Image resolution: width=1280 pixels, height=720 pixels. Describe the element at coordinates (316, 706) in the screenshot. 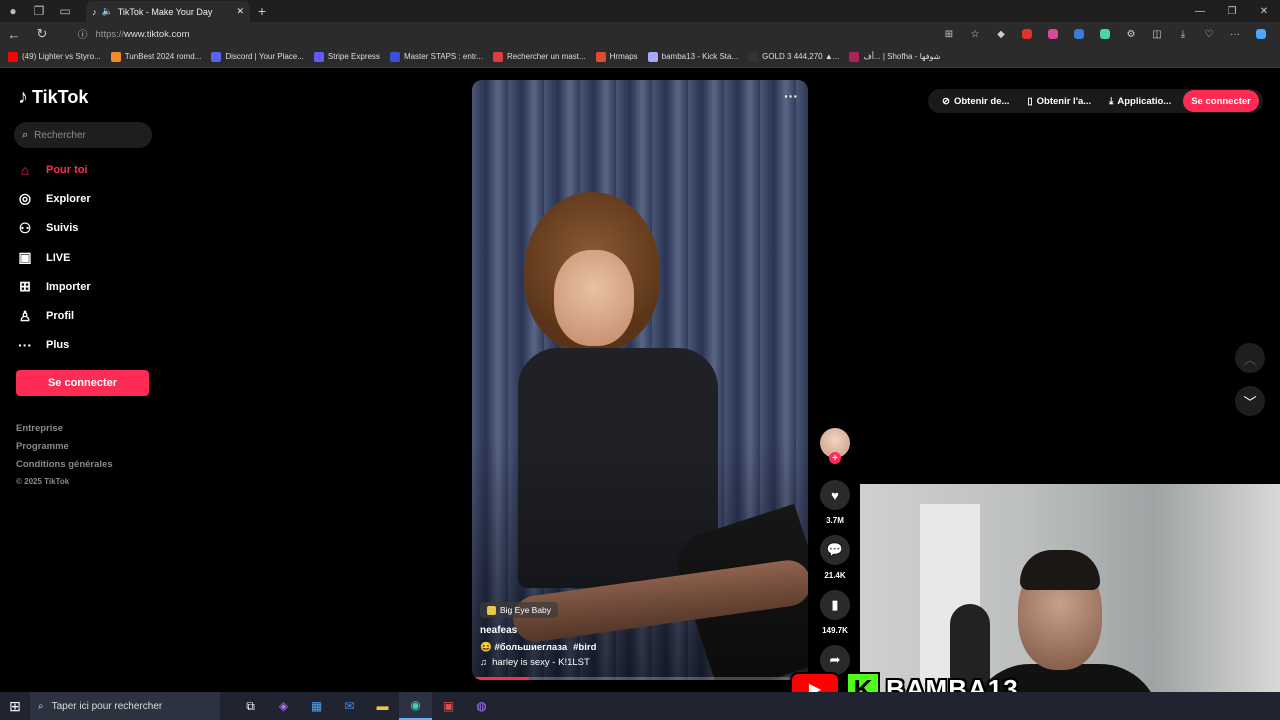

I see `store-icon: ▦` at that location.